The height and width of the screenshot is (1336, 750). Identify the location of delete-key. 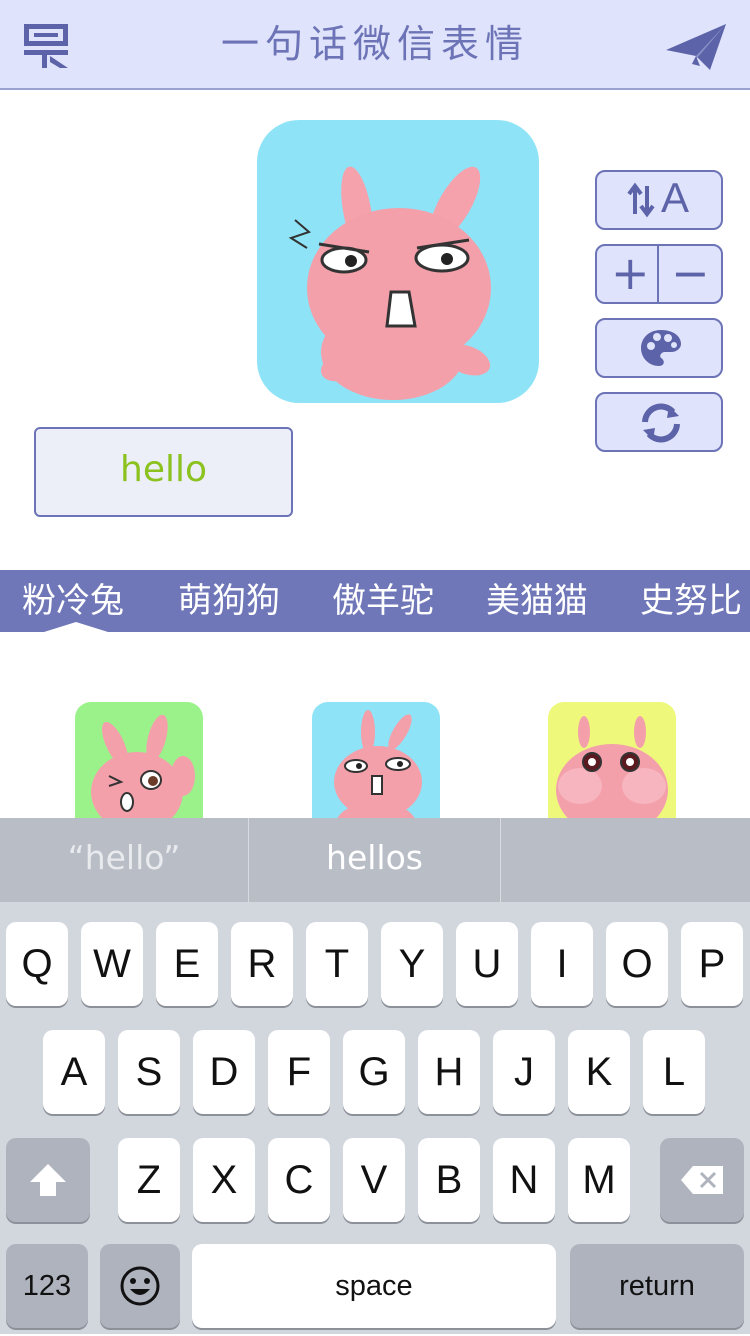
(702, 1180).